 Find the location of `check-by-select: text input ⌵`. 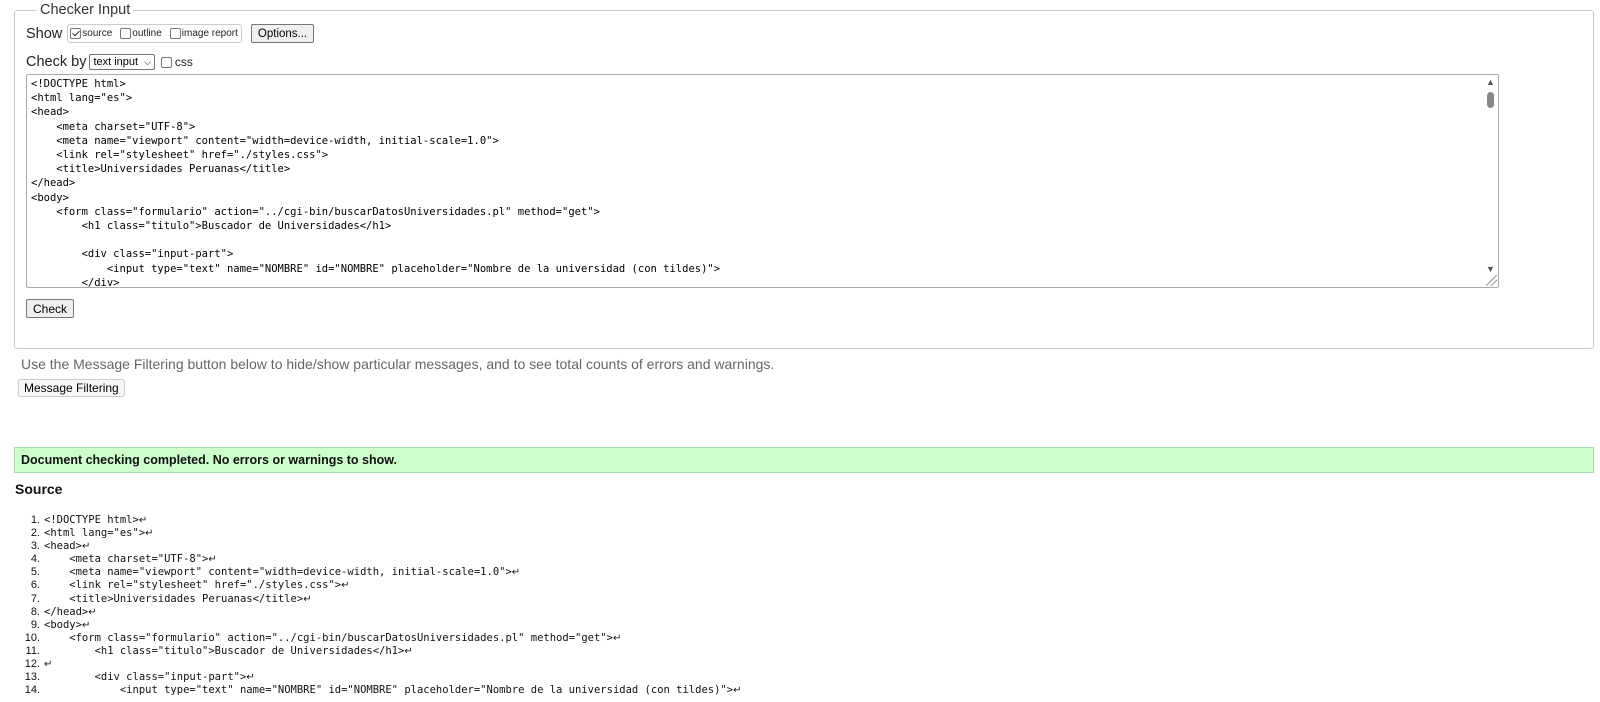

check-by-select: text input ⌵ is located at coordinates (122, 62).